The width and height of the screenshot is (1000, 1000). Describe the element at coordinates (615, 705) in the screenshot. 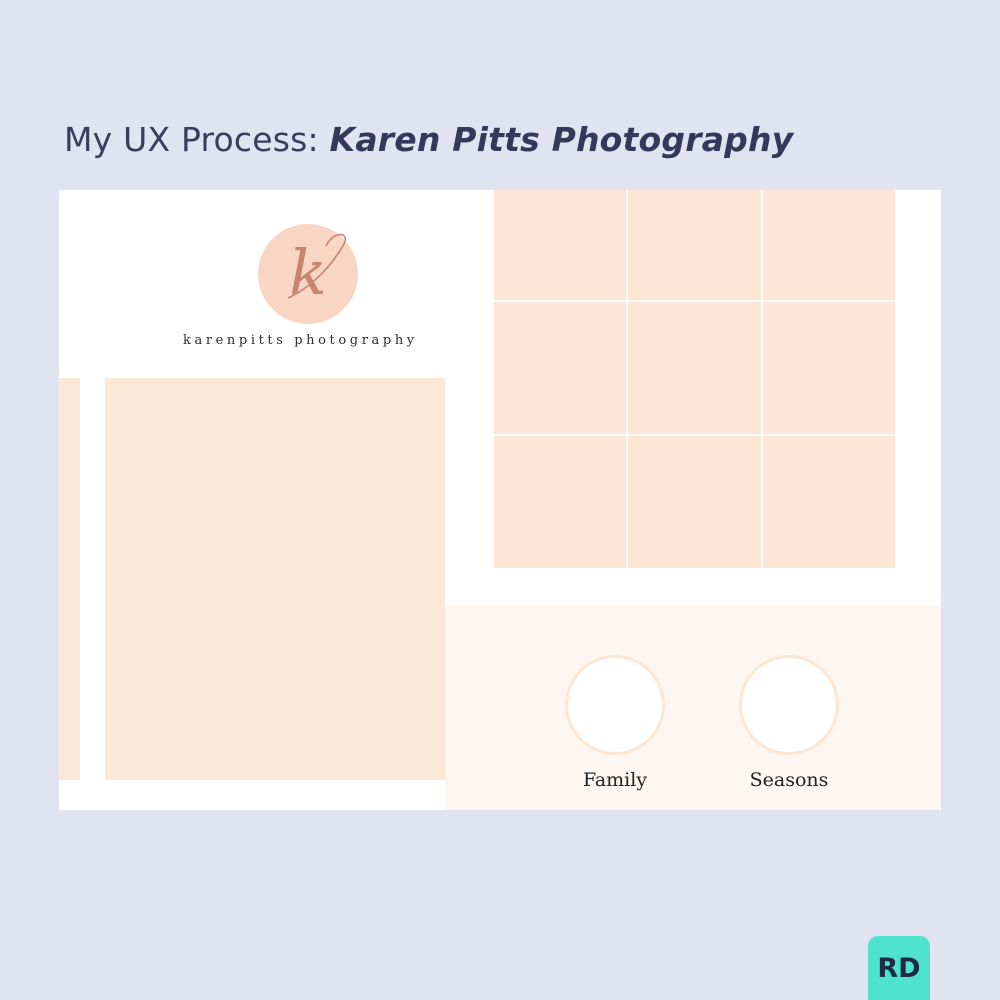

I see `category-family-thumbnail` at that location.